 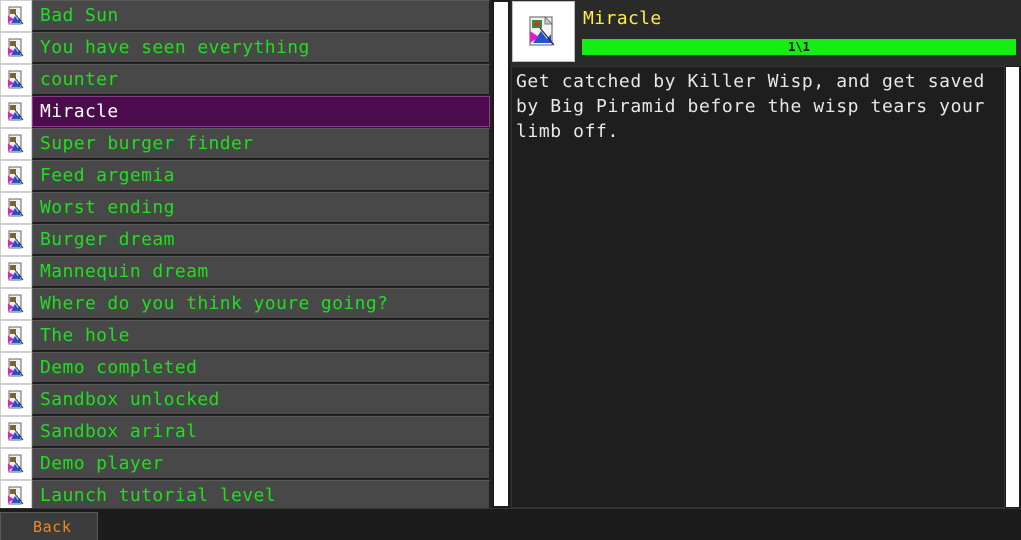 I want to click on achievement-item: Super burger finder, so click(x=246, y=144).